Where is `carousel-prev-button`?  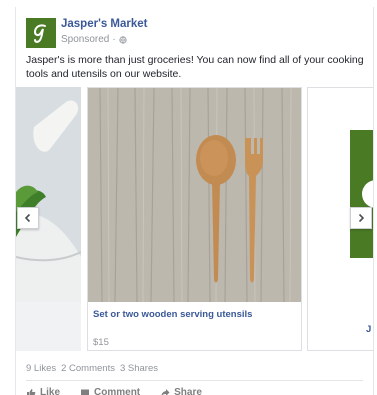
carousel-prev-button is located at coordinates (28, 218).